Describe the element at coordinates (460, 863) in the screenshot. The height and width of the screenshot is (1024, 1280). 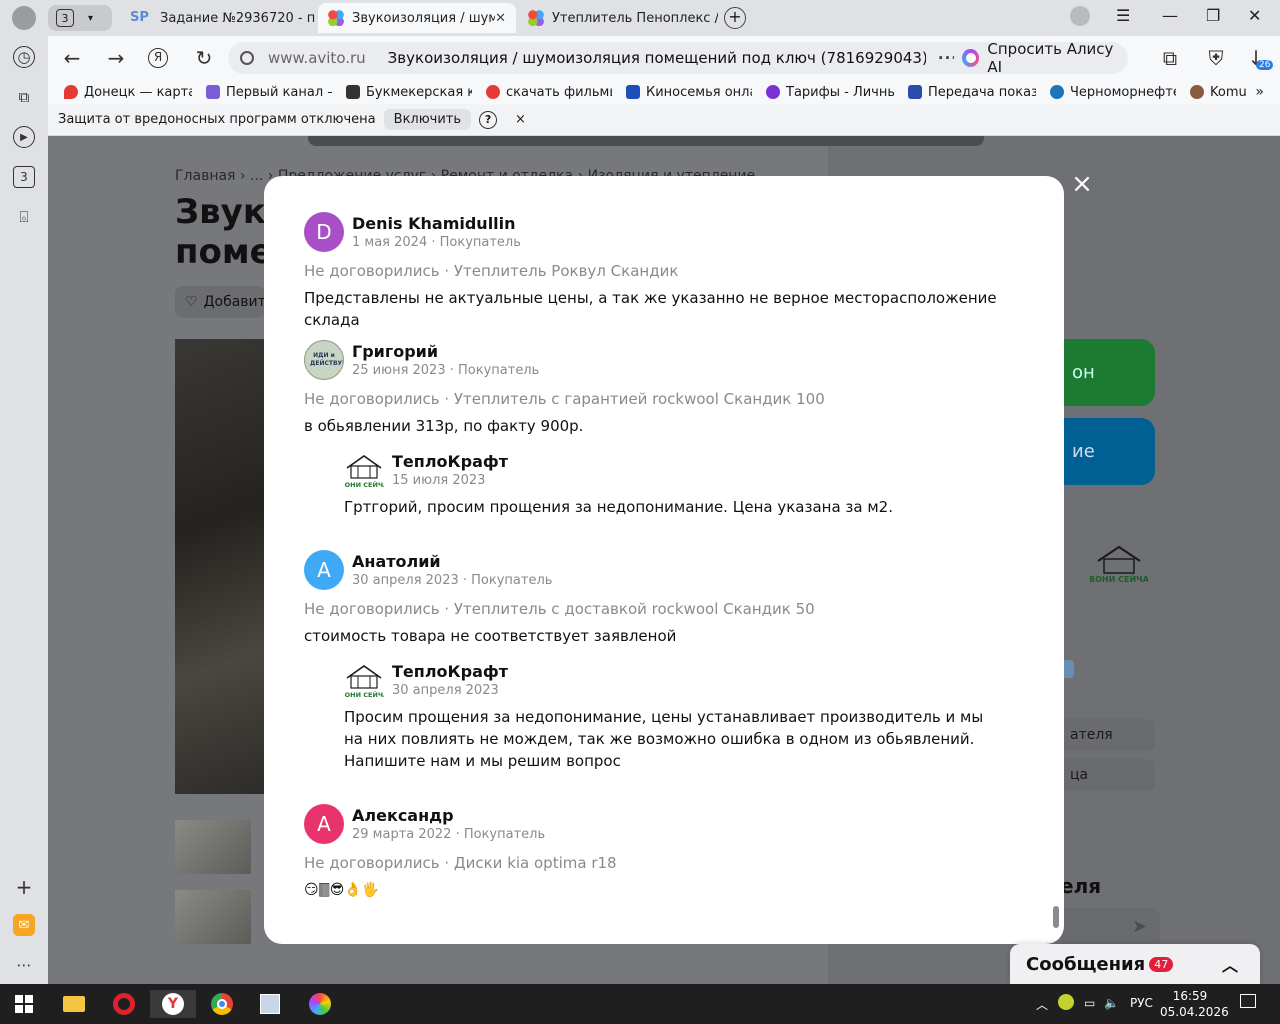
I see `review-deal: Не договорились · Диски kia optima r18` at that location.